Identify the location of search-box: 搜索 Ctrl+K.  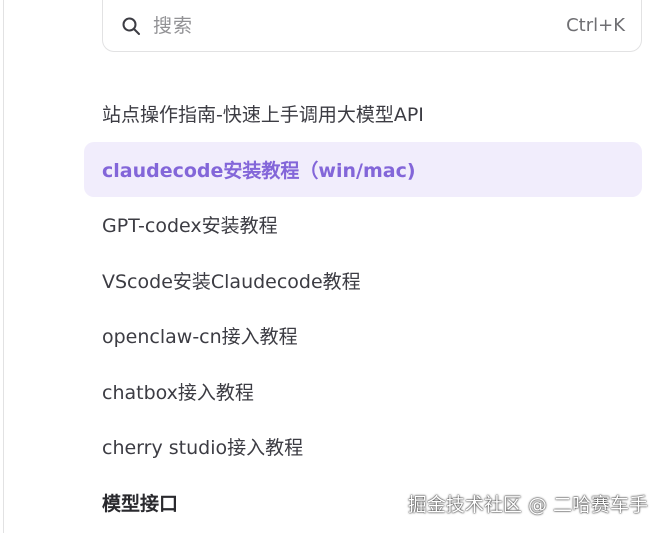
(372, 26).